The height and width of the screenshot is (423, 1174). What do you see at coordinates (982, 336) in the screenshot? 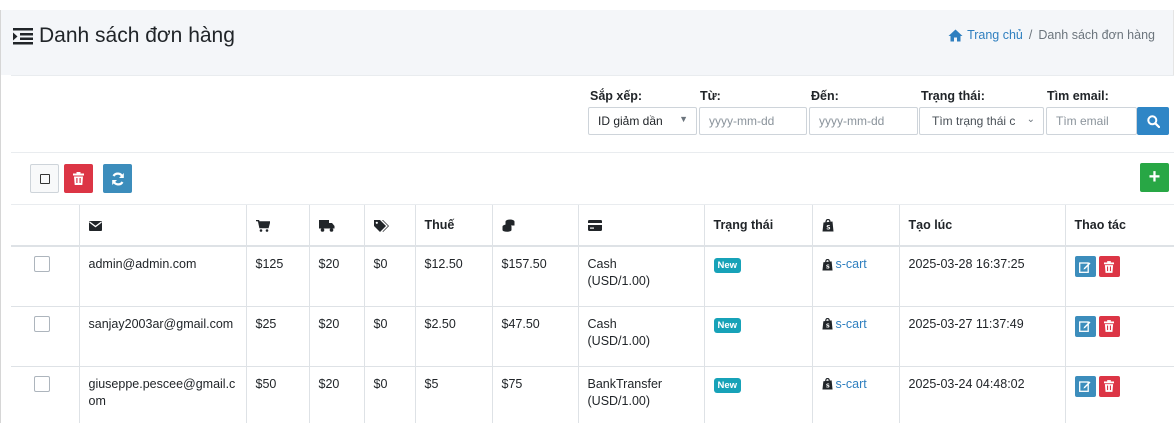
I see `cell-created: 2025-03-27 11:37:49` at bounding box center [982, 336].